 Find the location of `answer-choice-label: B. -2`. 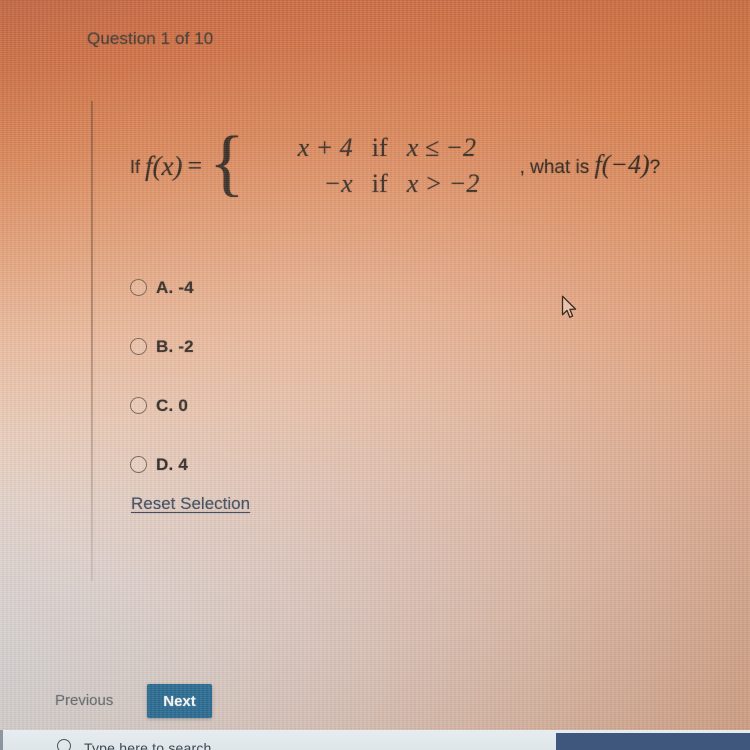

answer-choice-label: B. -2 is located at coordinates (175, 346).